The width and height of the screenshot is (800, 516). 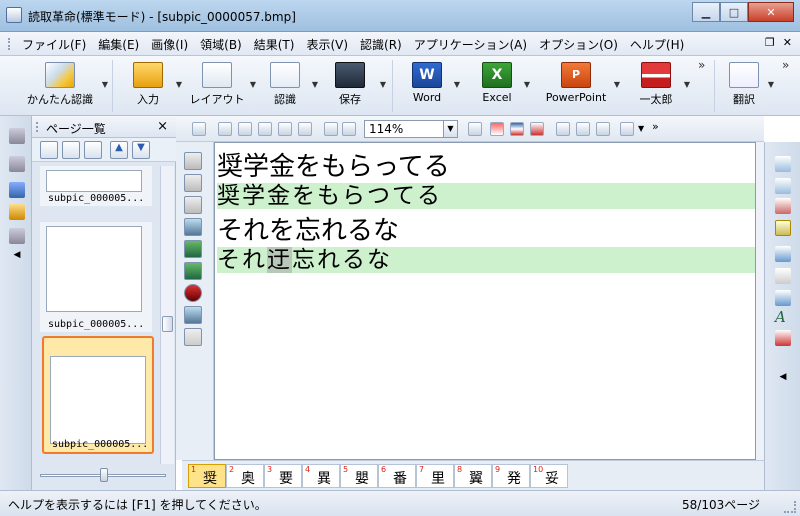 I want to click on scrollbar-thumb, so click(x=167, y=324).